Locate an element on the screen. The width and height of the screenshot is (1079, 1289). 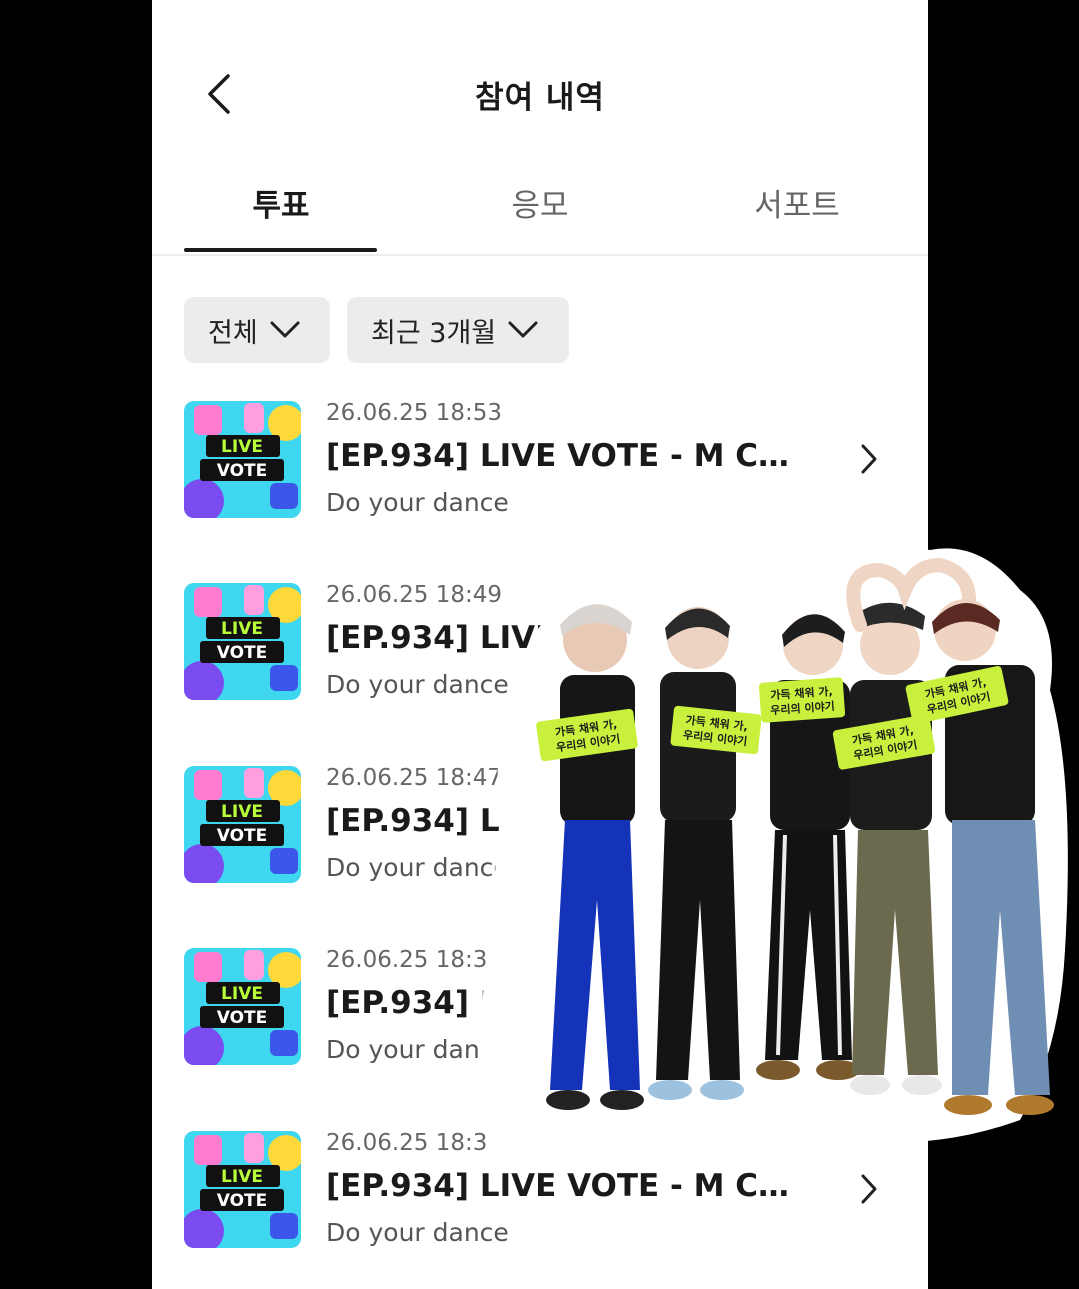
slogan-sign: 가득 채워 가, 우리의 이야기 is located at coordinates (802, 700).